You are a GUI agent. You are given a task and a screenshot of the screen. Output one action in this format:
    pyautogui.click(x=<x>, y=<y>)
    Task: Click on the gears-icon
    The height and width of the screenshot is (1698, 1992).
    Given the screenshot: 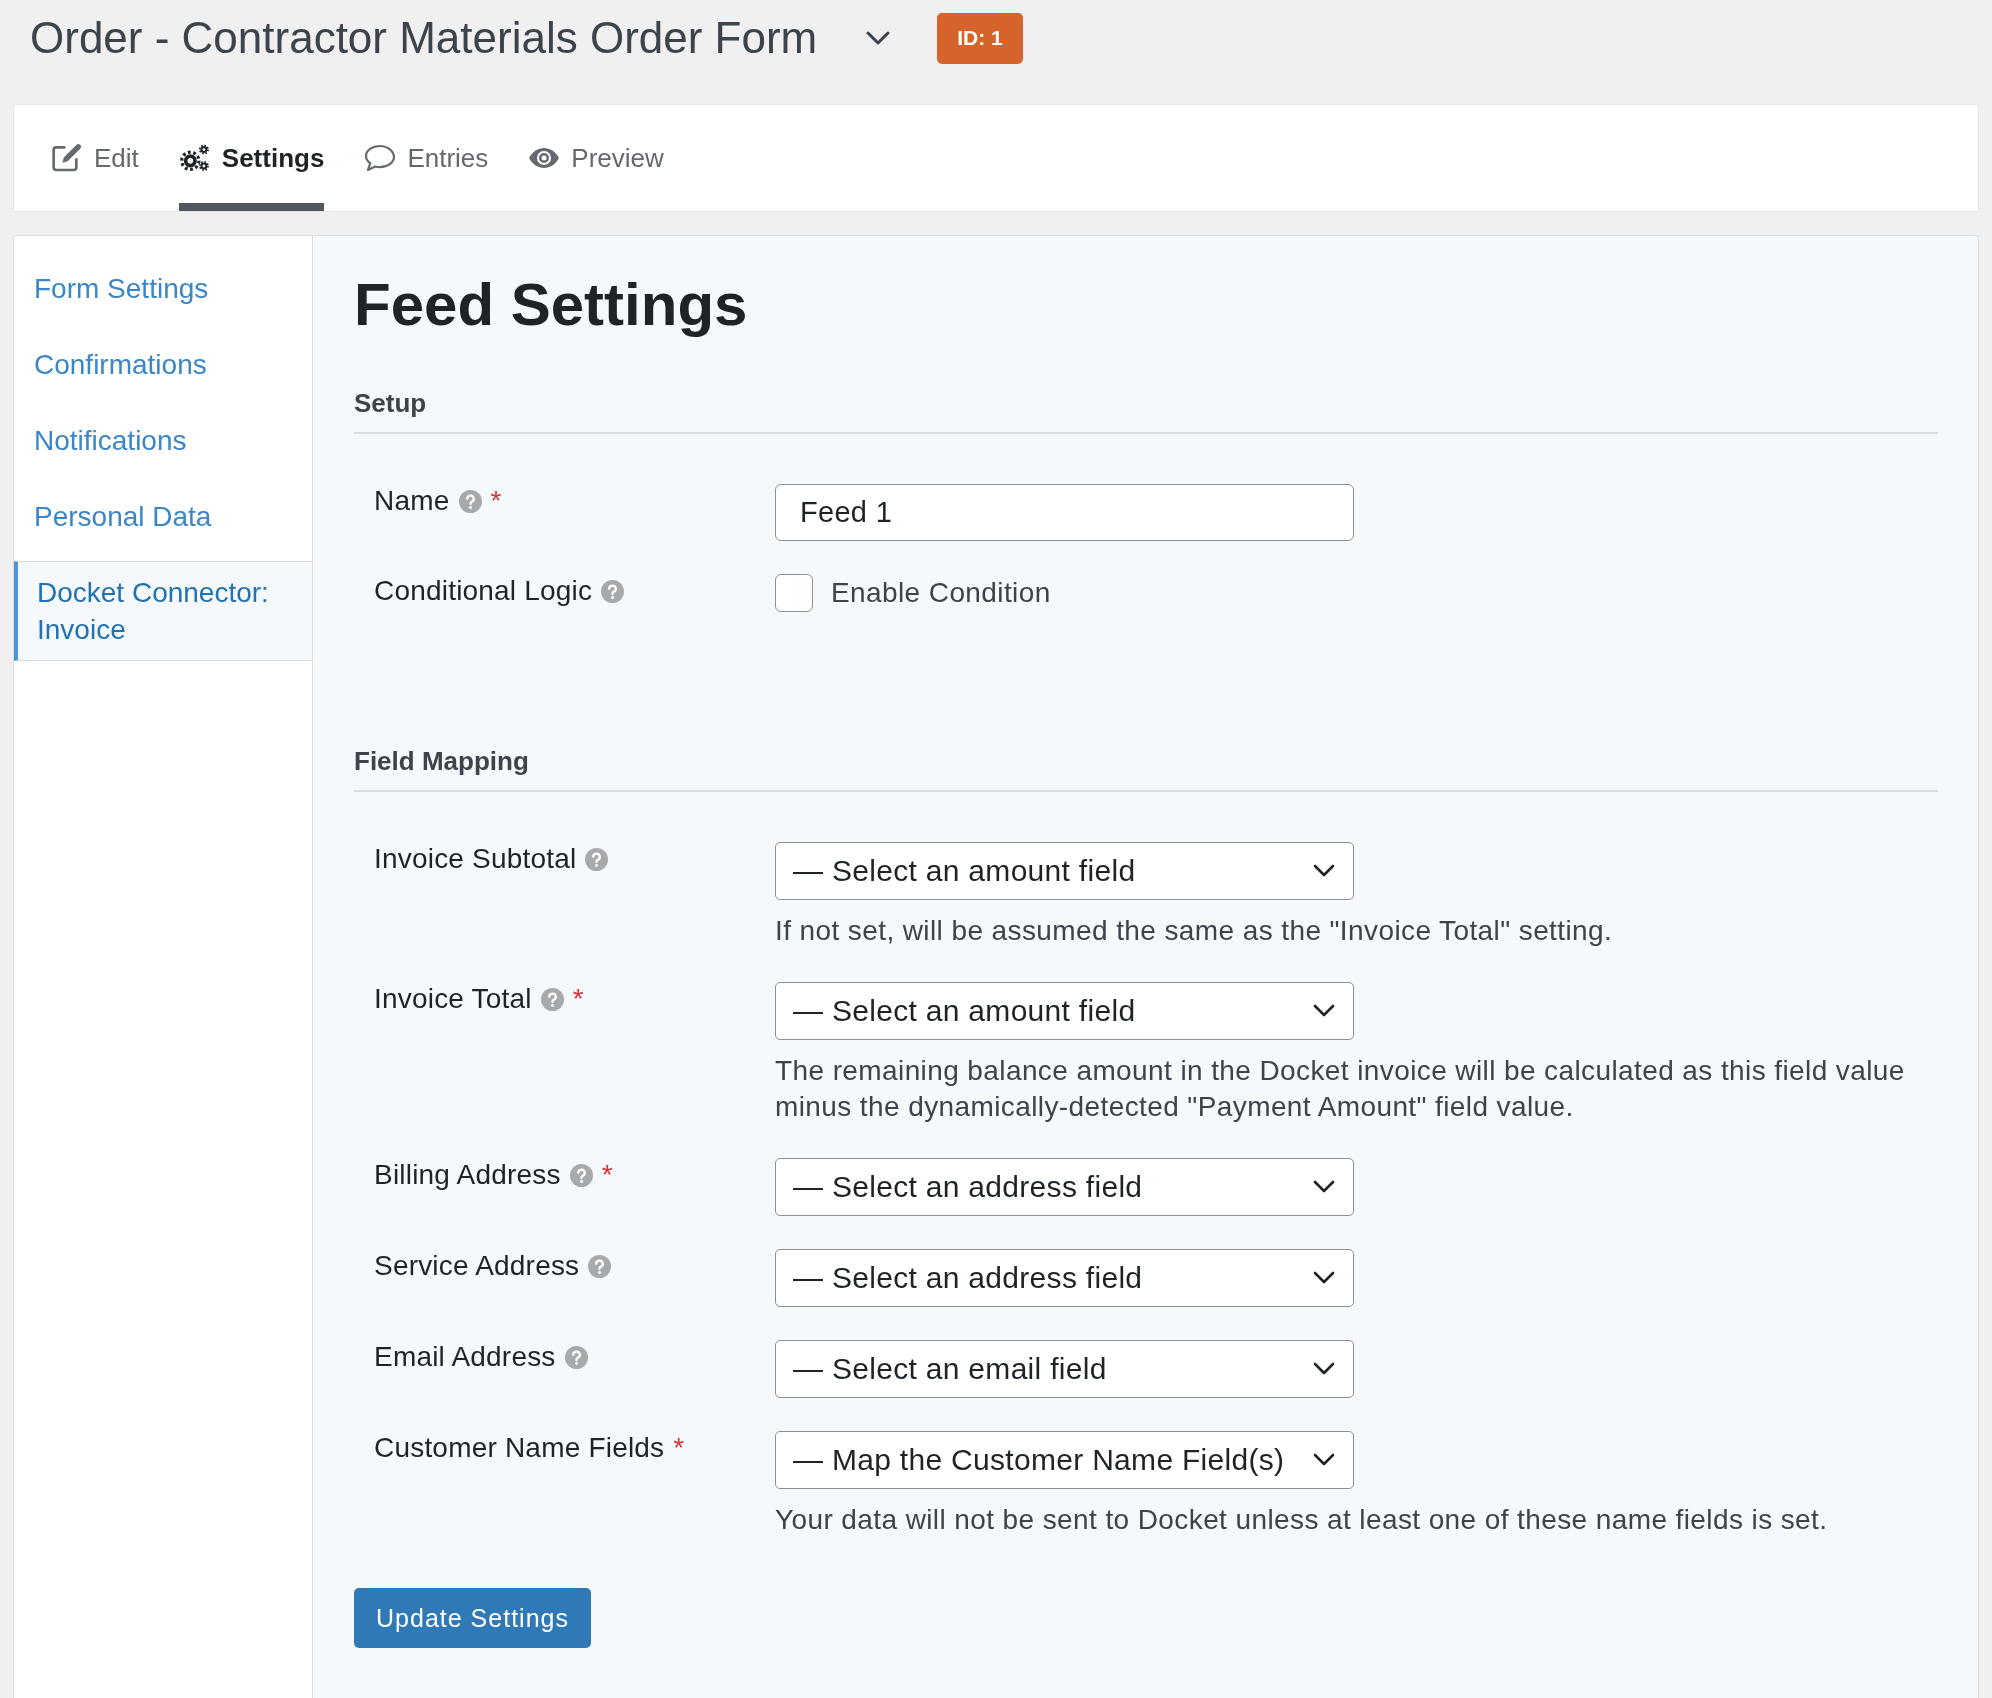 What is the action you would take?
    pyautogui.click(x=194, y=158)
    